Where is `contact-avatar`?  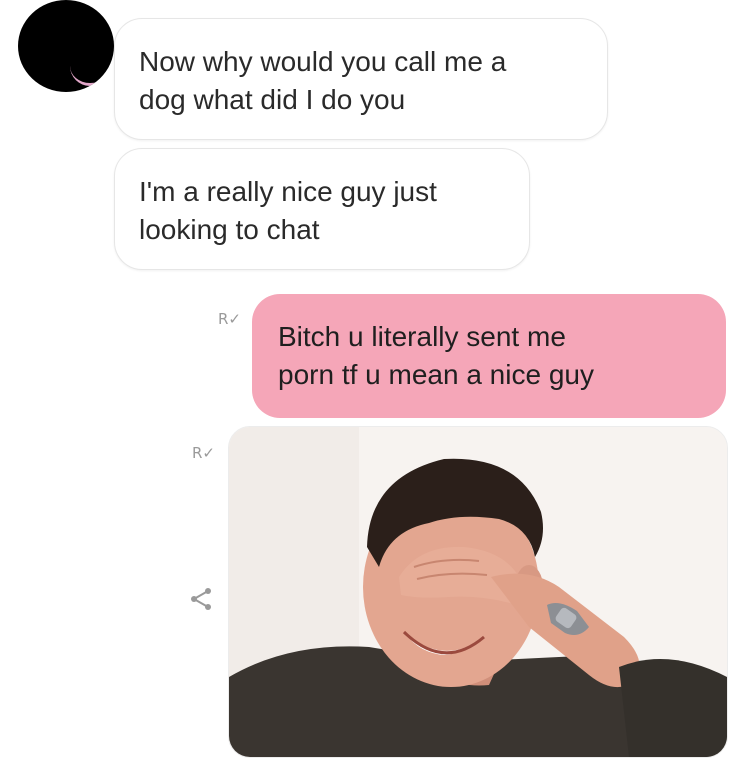 contact-avatar is located at coordinates (66, 46).